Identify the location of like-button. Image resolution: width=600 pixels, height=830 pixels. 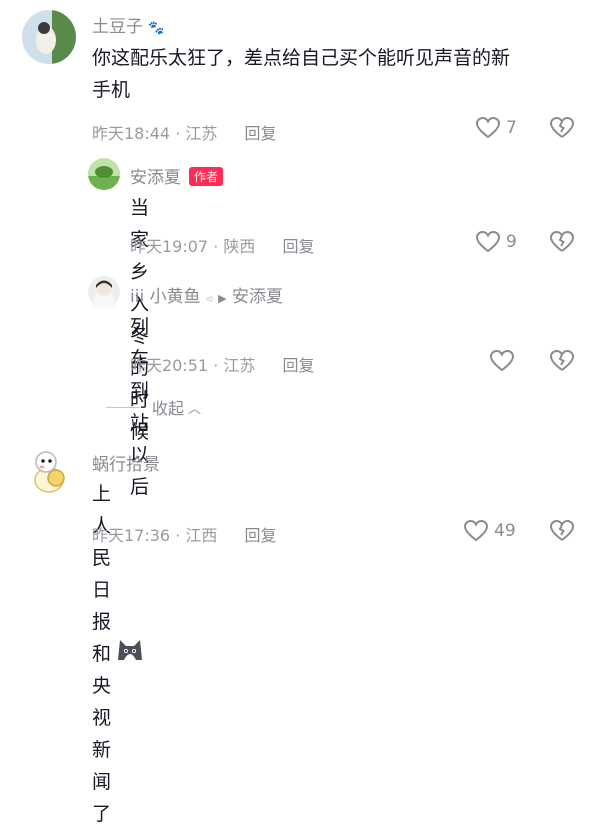
(505, 361).